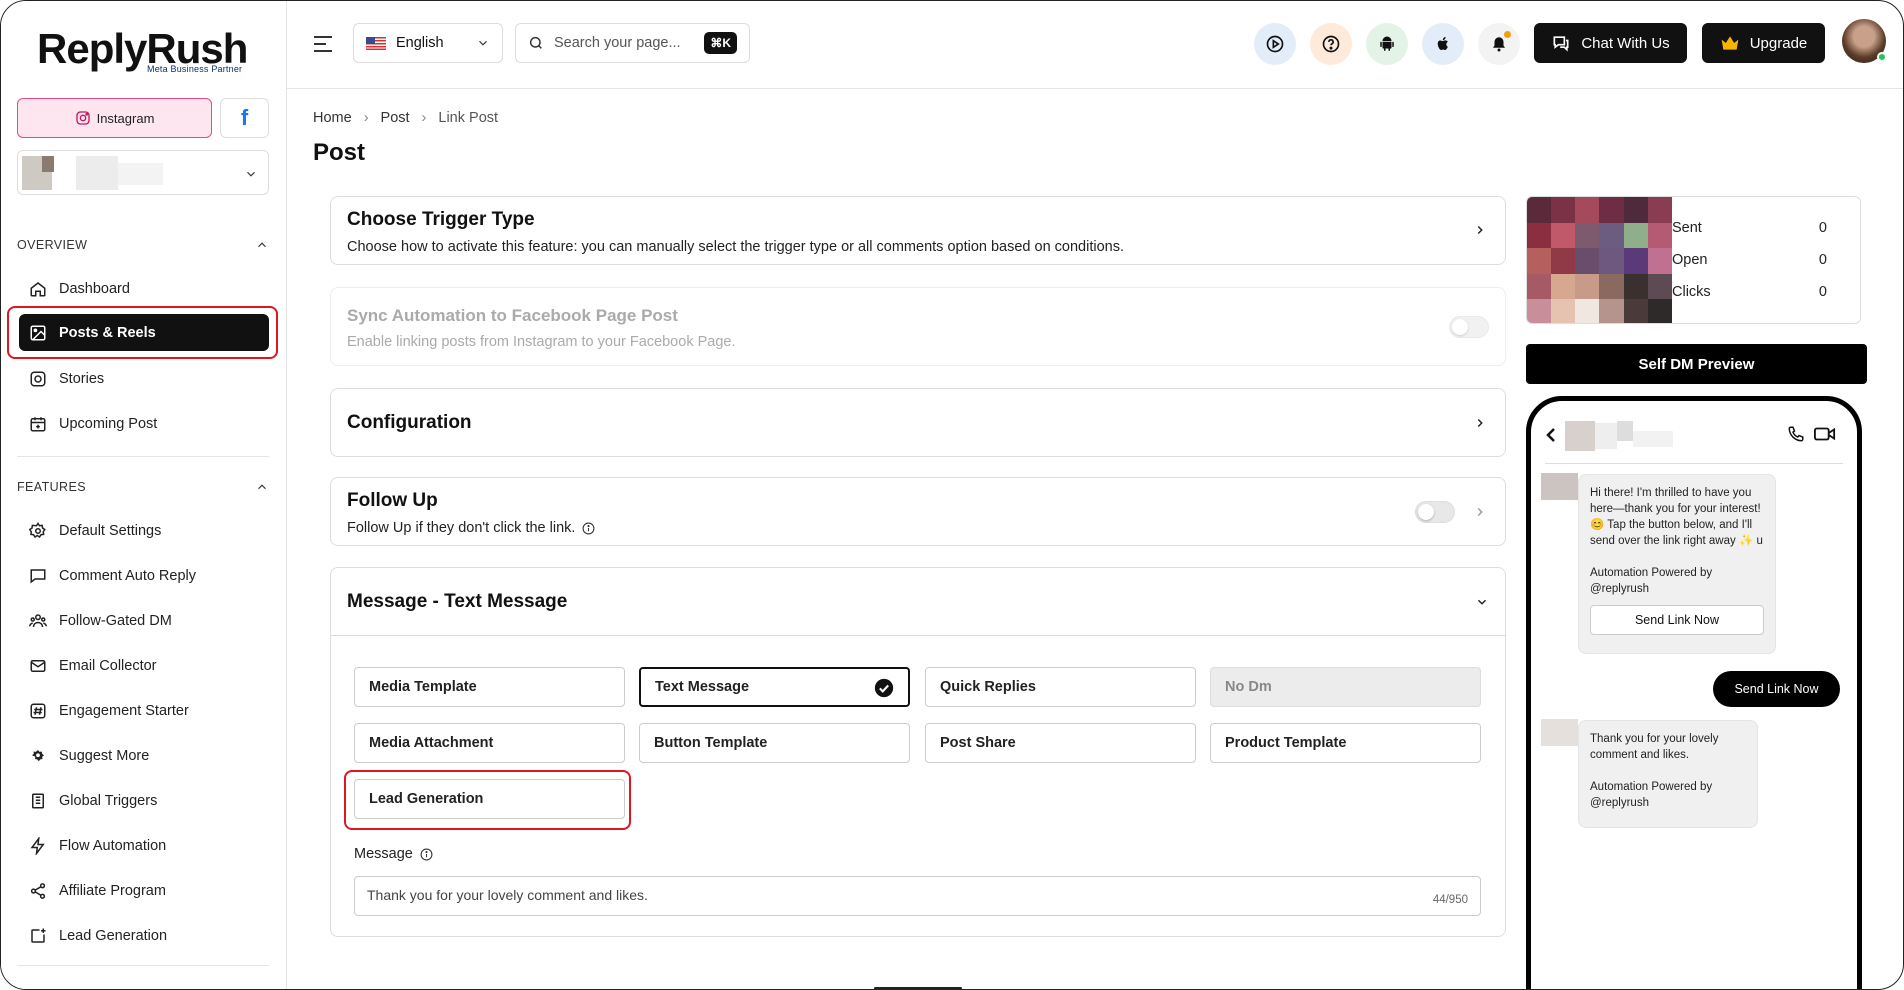  I want to click on upgrade-button: Upgrade, so click(1763, 43).